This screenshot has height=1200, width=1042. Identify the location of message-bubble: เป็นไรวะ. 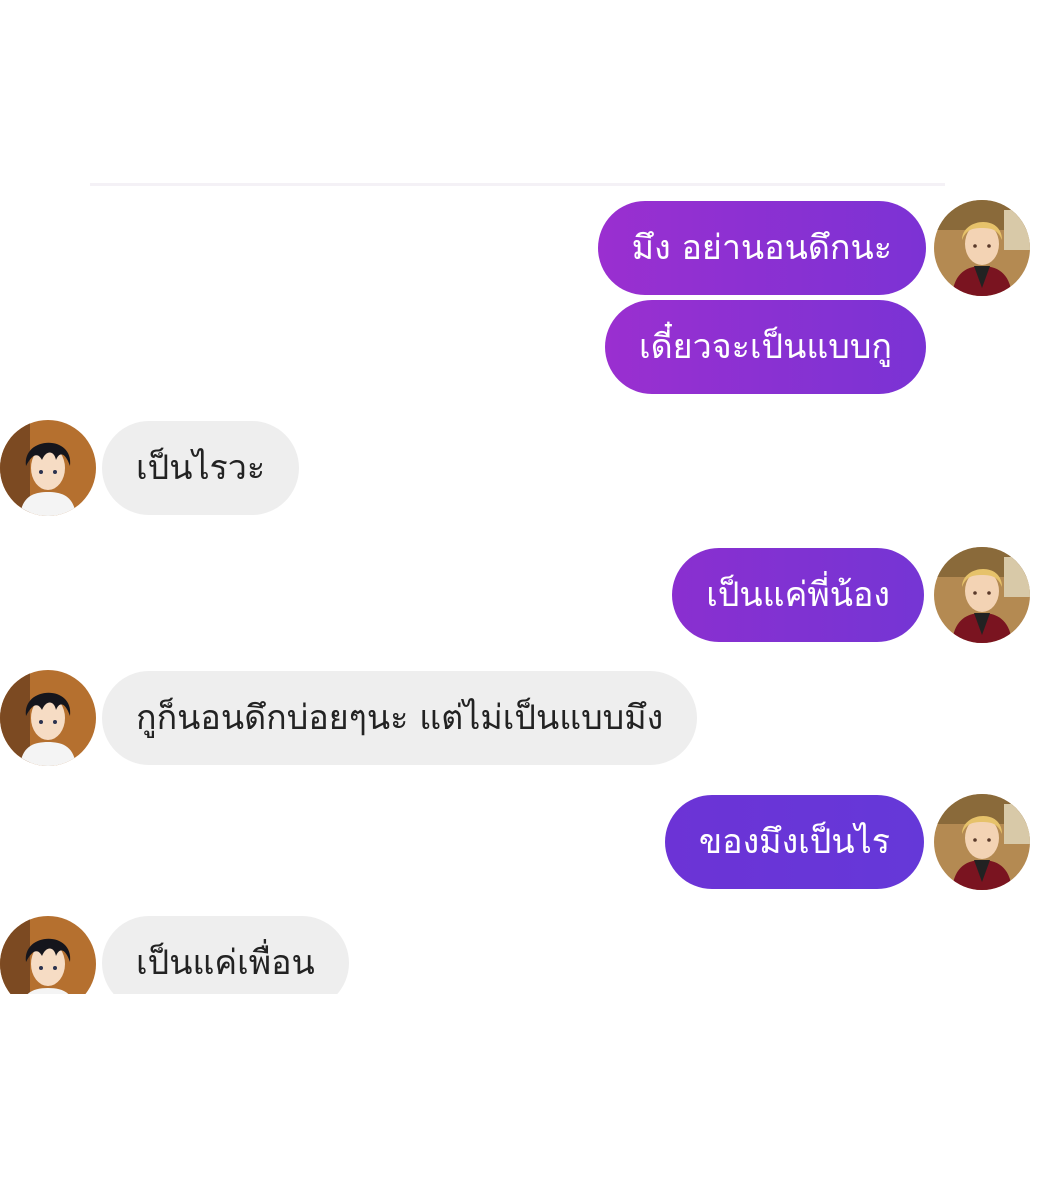
(201, 468).